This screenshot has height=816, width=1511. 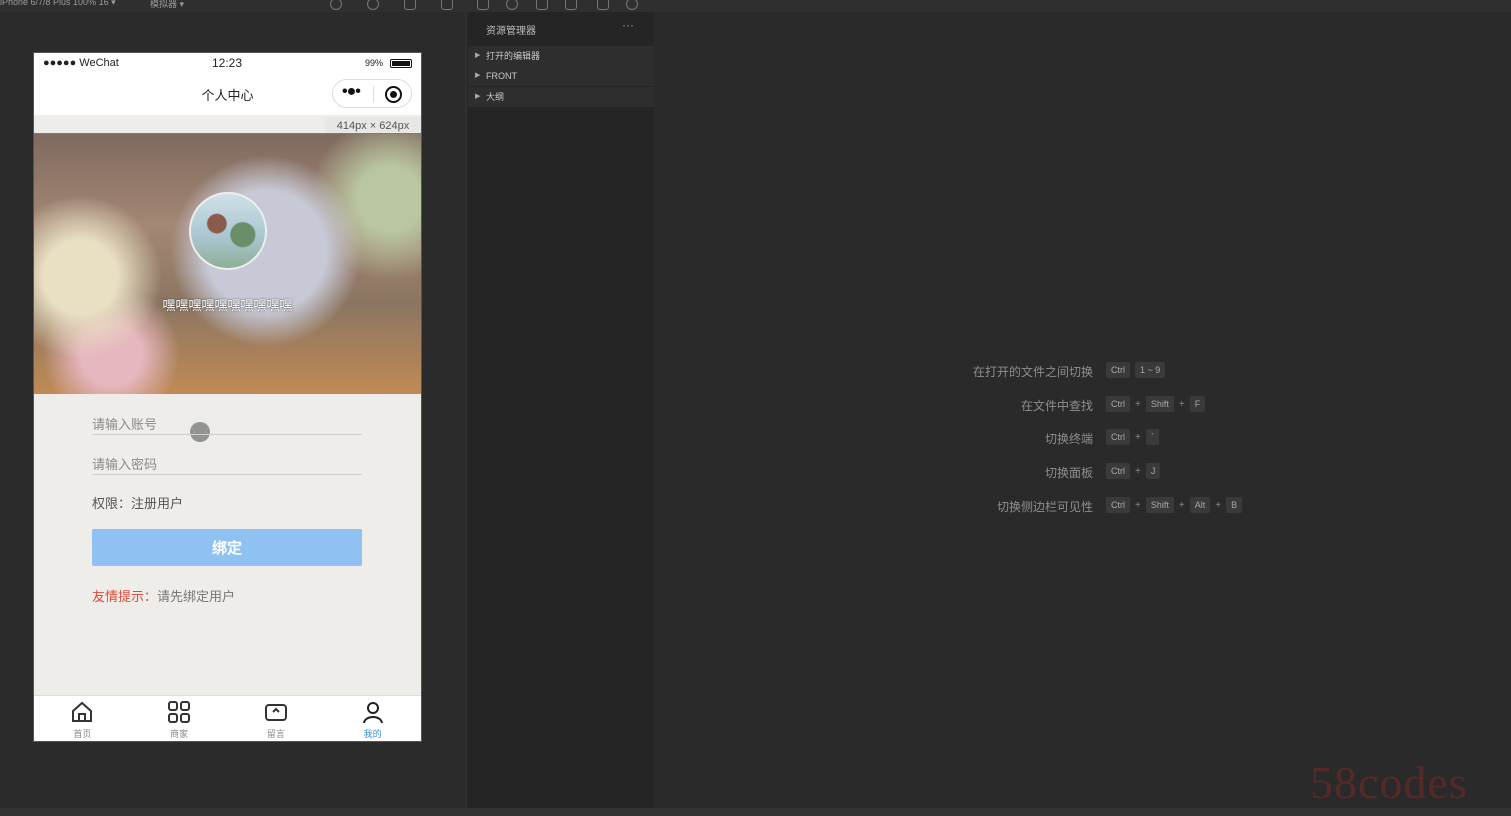 I want to click on tab-message: 留言, so click(x=276, y=718).